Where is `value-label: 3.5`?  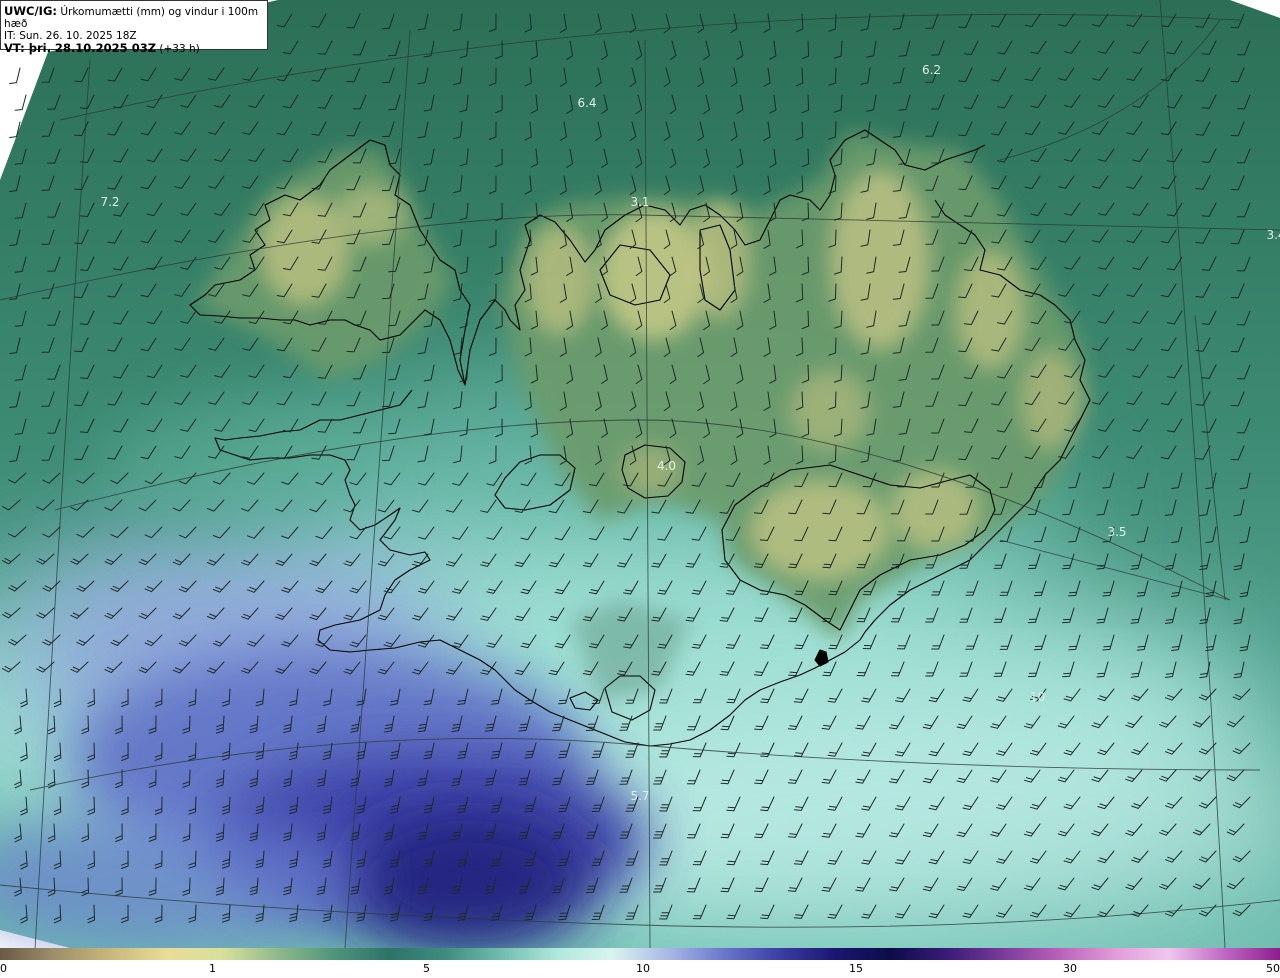 value-label: 3.5 is located at coordinates (1116, 532).